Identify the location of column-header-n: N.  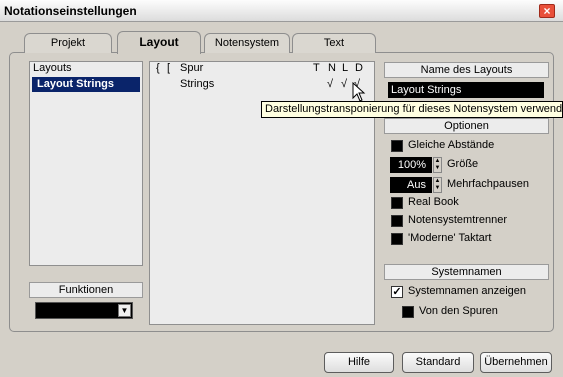
(332, 68).